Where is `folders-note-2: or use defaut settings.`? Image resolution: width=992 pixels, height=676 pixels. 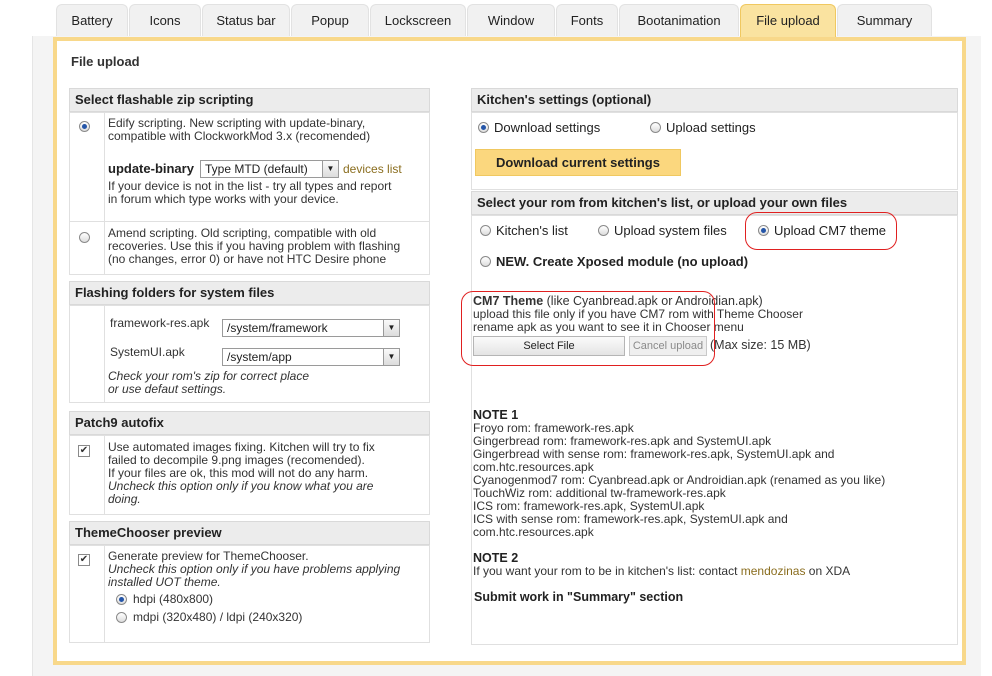 folders-note-2: or use defaut settings. is located at coordinates (167, 389).